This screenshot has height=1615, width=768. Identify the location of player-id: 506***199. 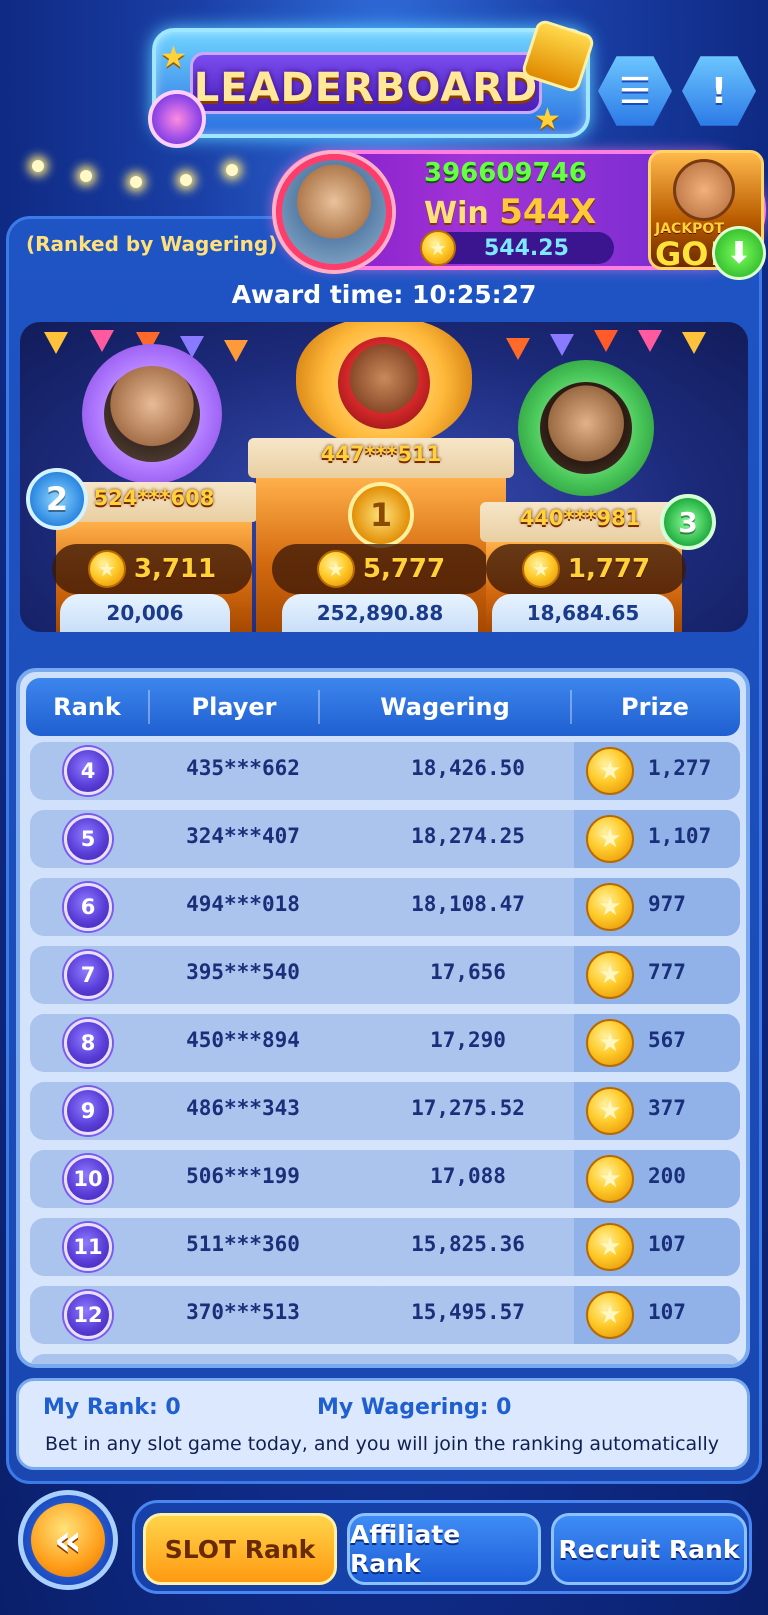
(243, 1176).